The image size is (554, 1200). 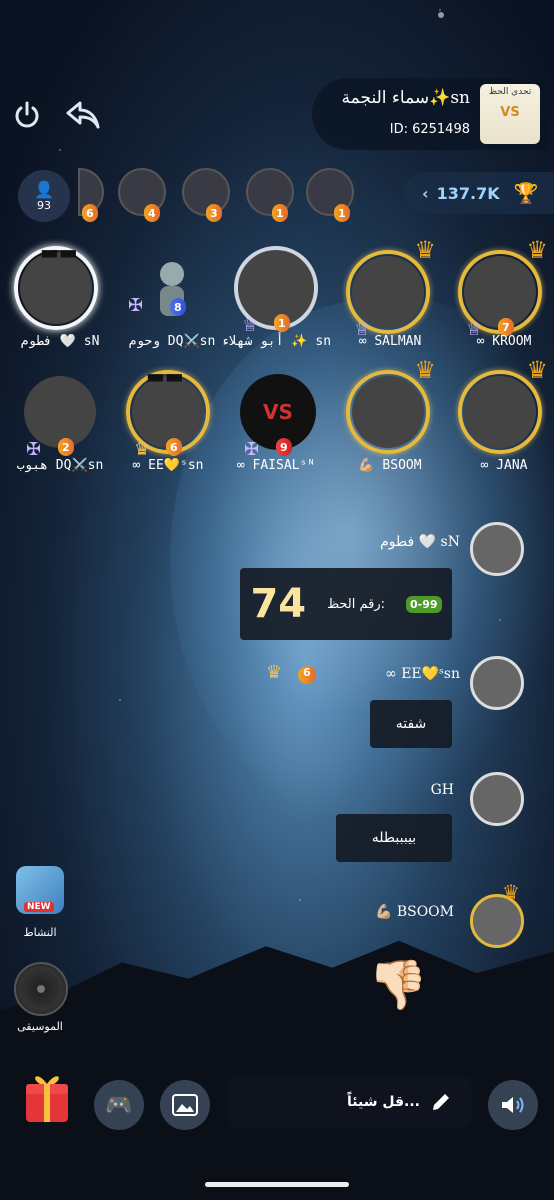 I want to click on chevron-left-icon: ‹, so click(x=425, y=193).